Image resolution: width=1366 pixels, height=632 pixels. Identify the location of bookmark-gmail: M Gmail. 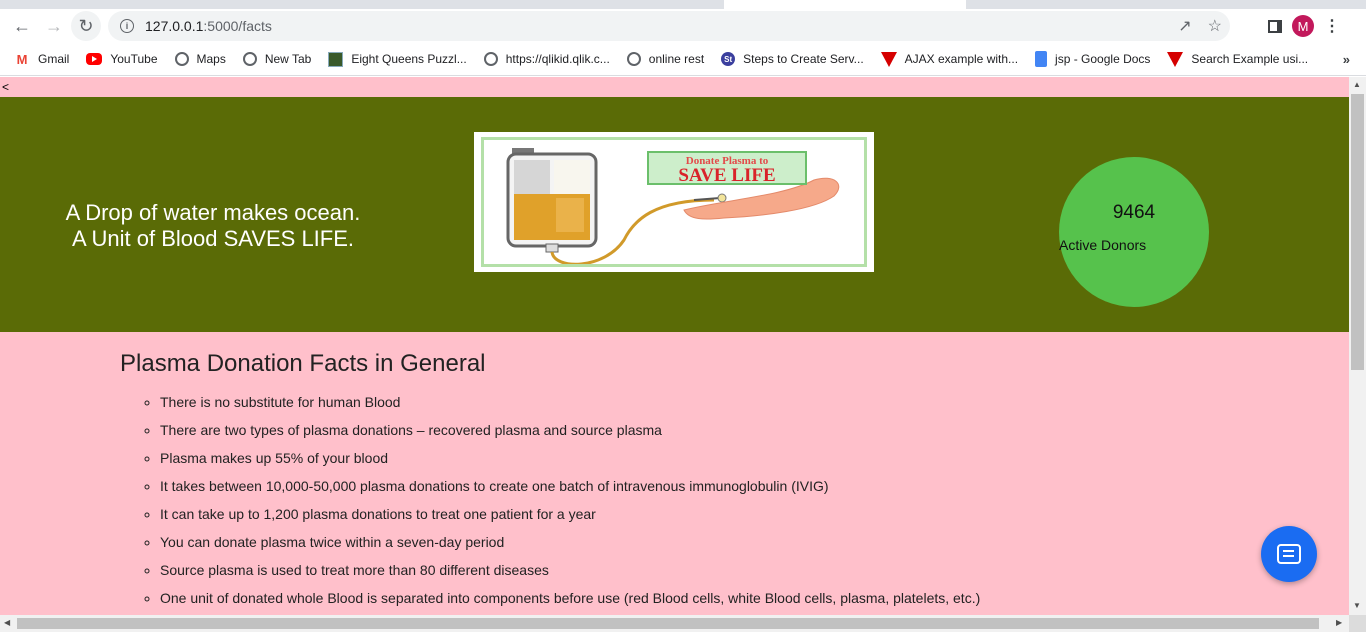
(42, 59).